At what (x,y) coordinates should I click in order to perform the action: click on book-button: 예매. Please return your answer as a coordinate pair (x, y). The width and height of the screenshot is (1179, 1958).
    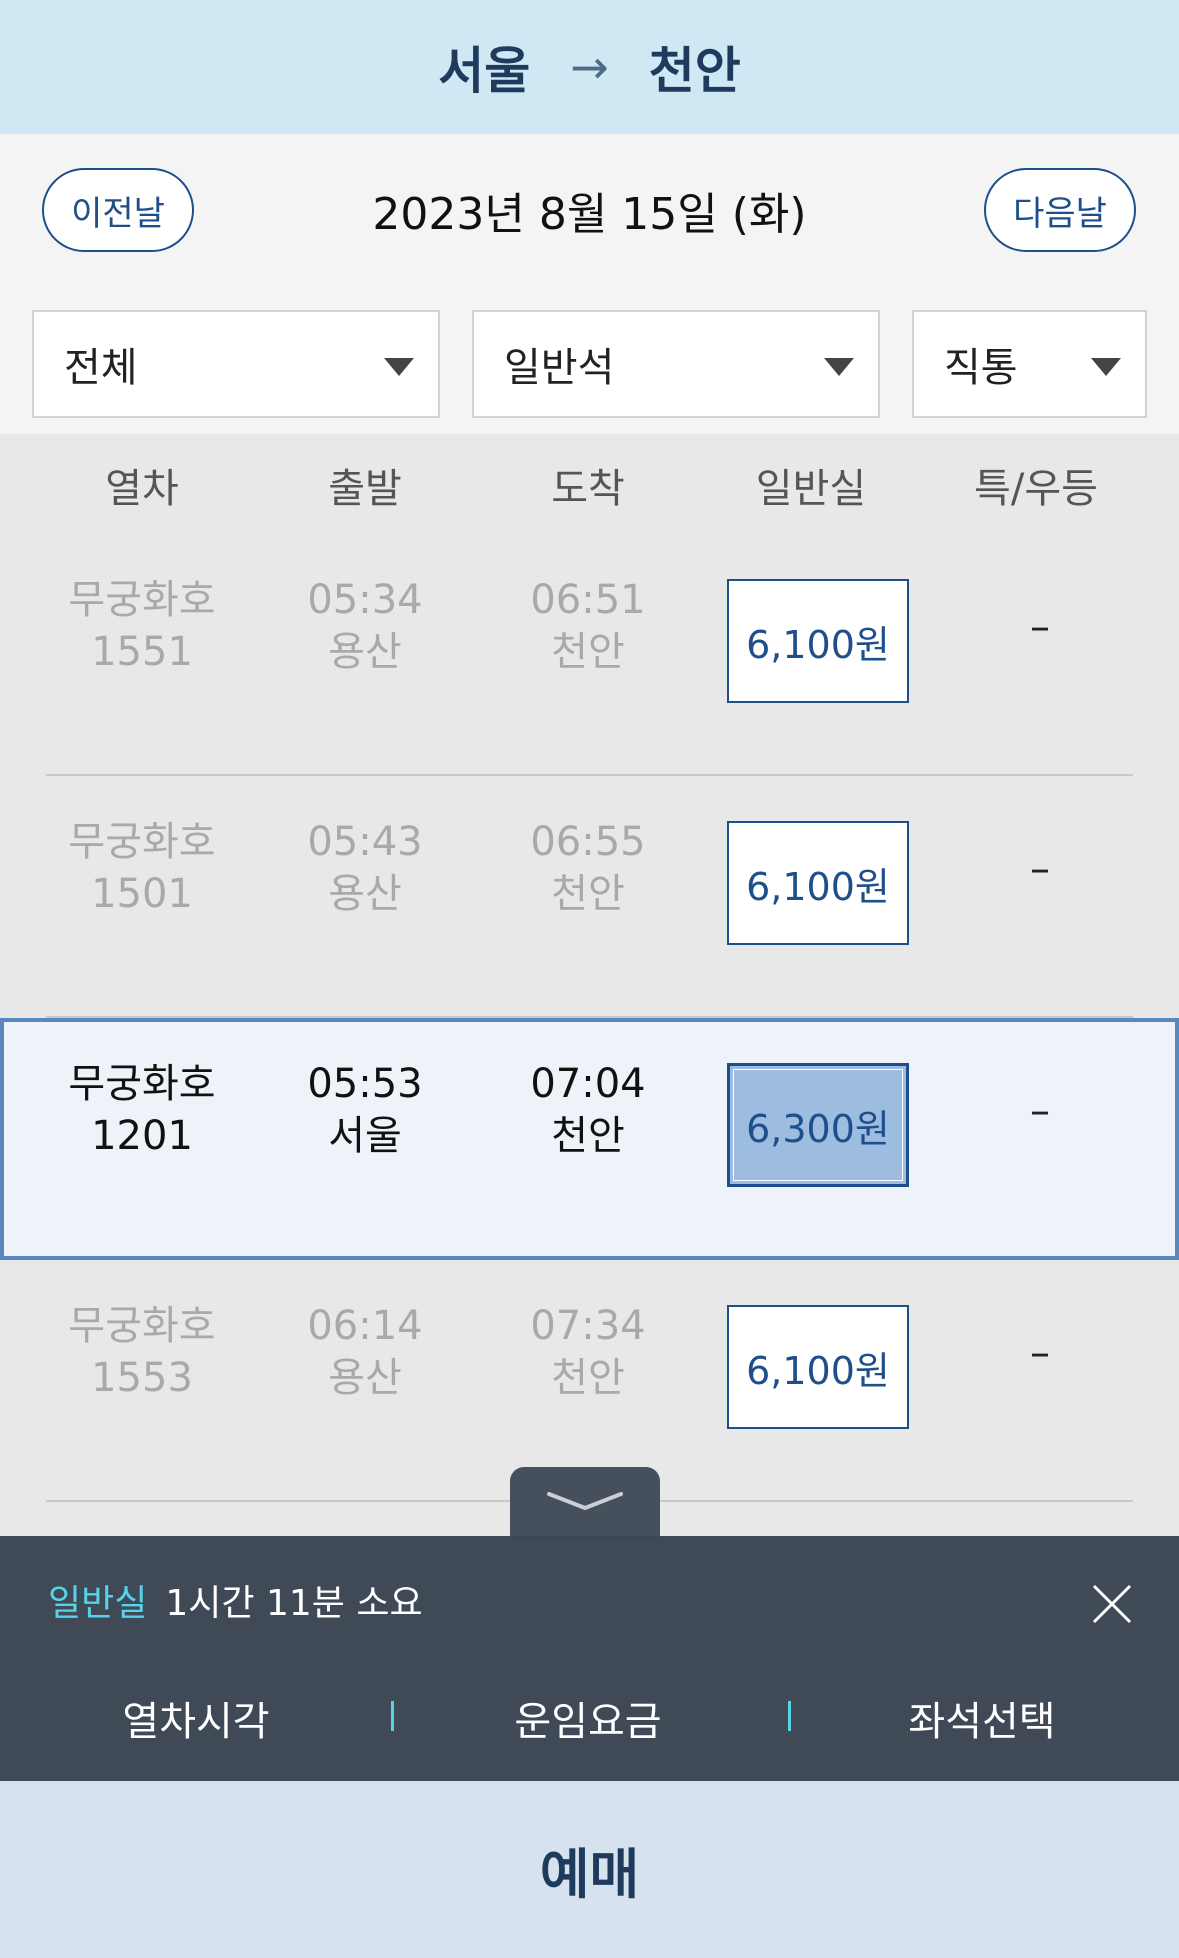
    Looking at the image, I should click on (589, 1869).